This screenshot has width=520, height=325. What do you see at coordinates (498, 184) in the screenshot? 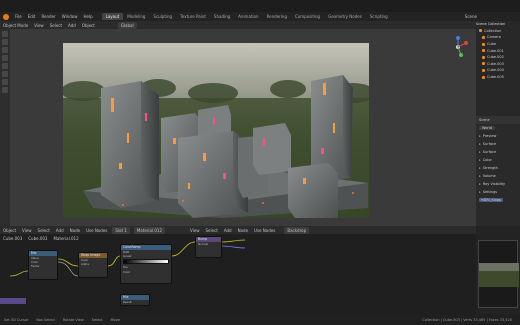
I see `properties-panel-row: ▸ Ray Visibility` at bounding box center [498, 184].